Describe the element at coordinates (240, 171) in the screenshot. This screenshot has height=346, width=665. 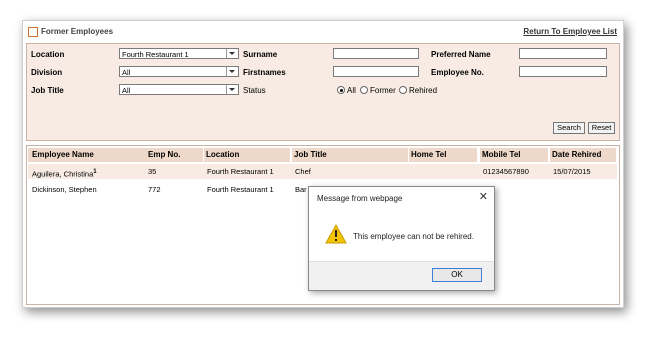
I see `row1-location: Fourth Restaurant 1` at that location.